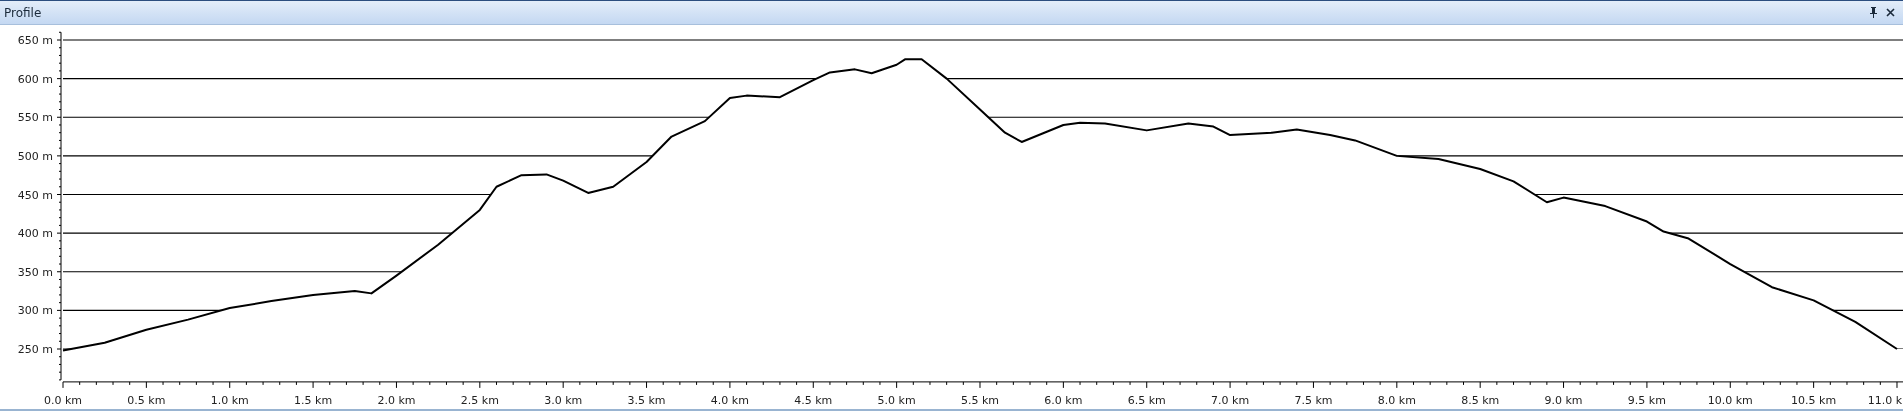 The height and width of the screenshot is (411, 1903). Describe the element at coordinates (896, 400) in the screenshot. I see `axis-label: 5.0 km` at that location.